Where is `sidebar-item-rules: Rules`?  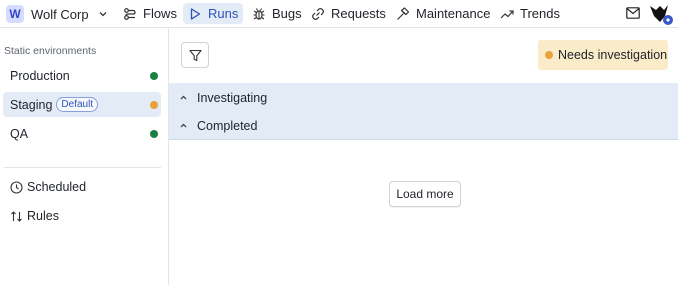
sidebar-item-rules: Rules is located at coordinates (34, 216).